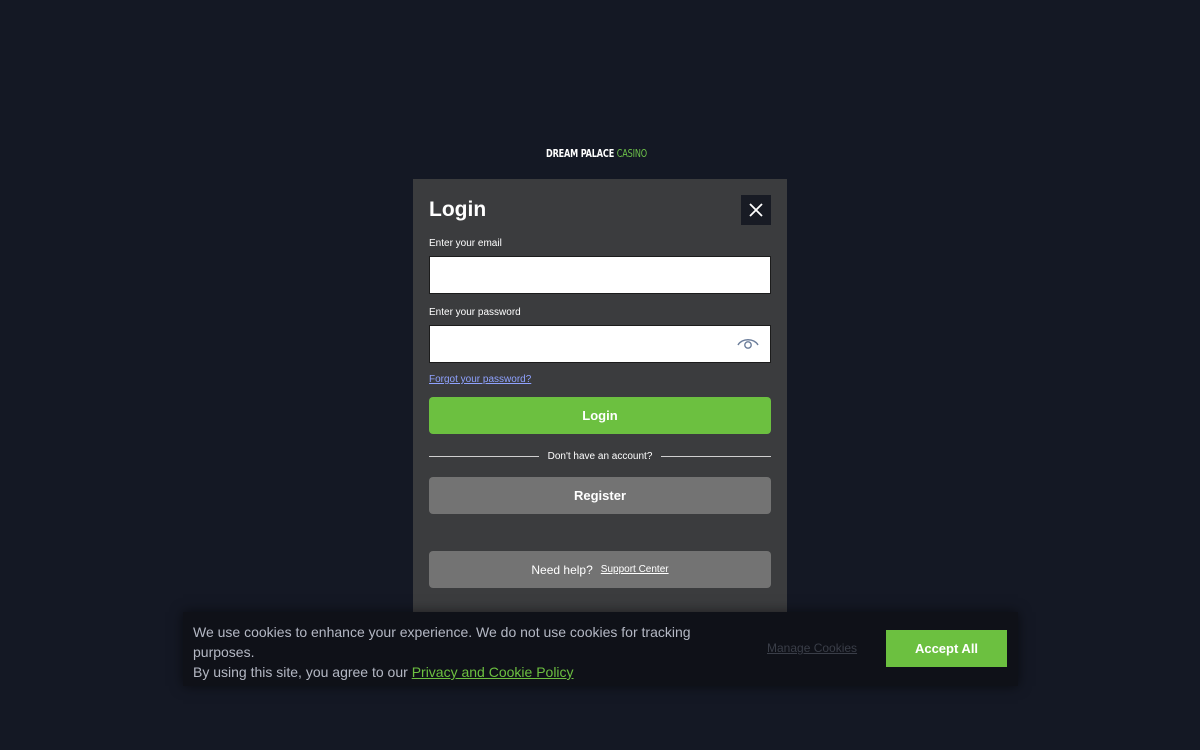 Image resolution: width=1200 pixels, height=750 pixels. What do you see at coordinates (600, 569) in the screenshot?
I see `help-box: Need help? Support Center` at bounding box center [600, 569].